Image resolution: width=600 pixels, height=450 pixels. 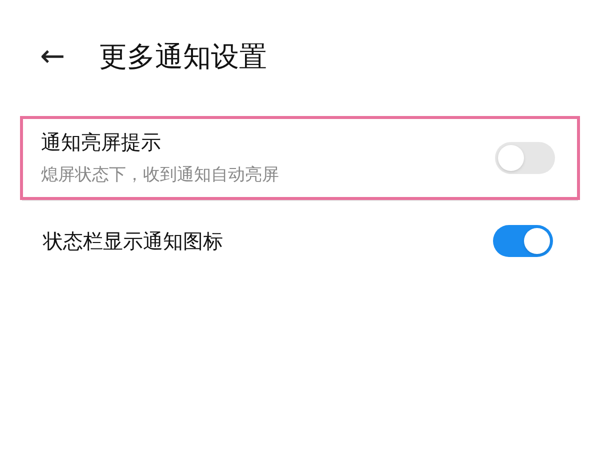 I want to click on setting-title: 状态栏显示通知图标, so click(x=133, y=241).